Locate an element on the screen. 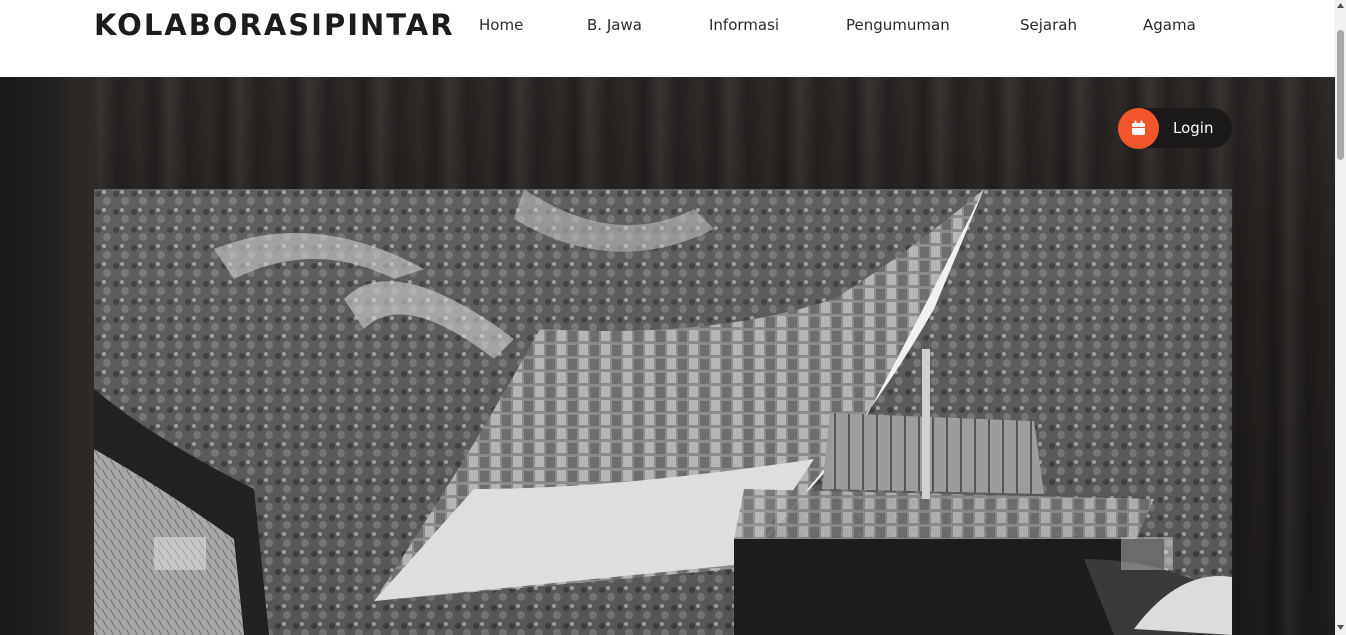  nav-item-agama: Agama is located at coordinates (1169, 25).